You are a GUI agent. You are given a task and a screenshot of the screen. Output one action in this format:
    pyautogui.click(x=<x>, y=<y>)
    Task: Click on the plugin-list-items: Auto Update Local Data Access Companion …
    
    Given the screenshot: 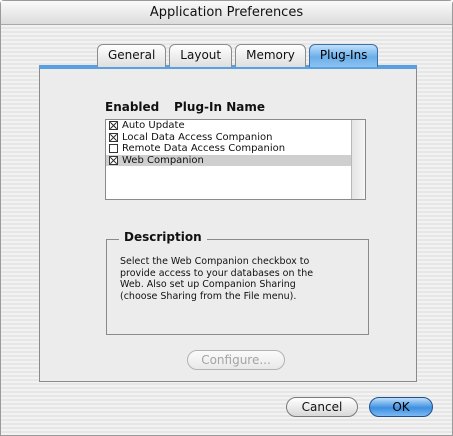 What is the action you would take?
    pyautogui.click(x=229, y=159)
    